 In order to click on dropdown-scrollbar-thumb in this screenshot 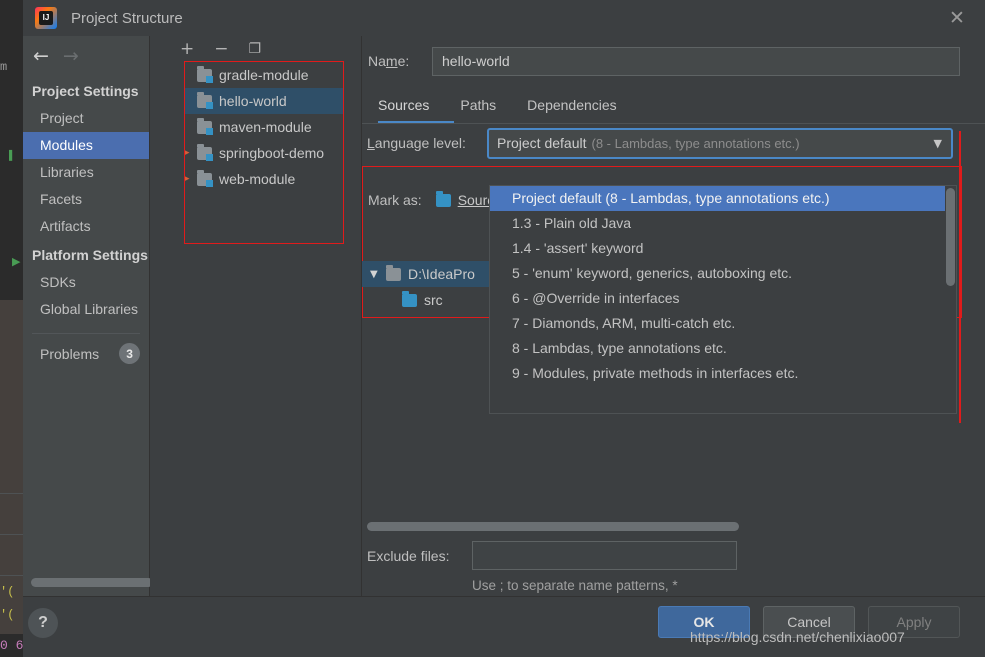, I will do `click(950, 237)`.